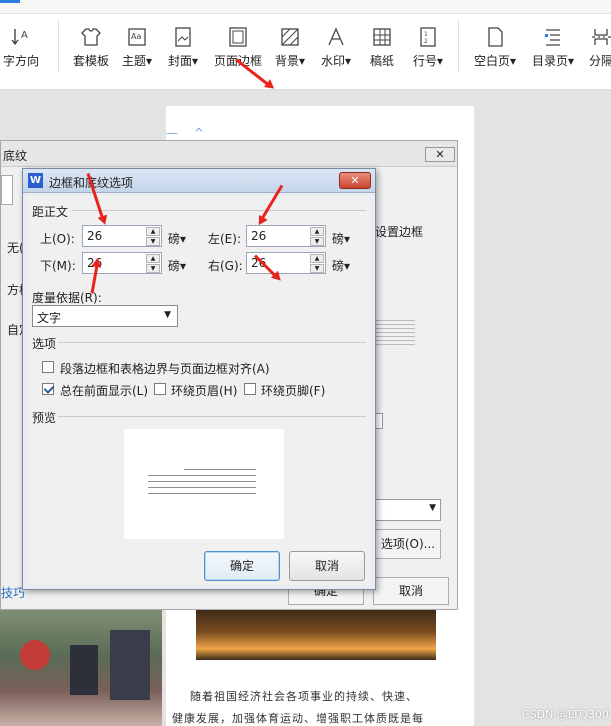 The height and width of the screenshot is (726, 611). What do you see at coordinates (553, 37) in the screenshot?
I see `toc-icon` at bounding box center [553, 37].